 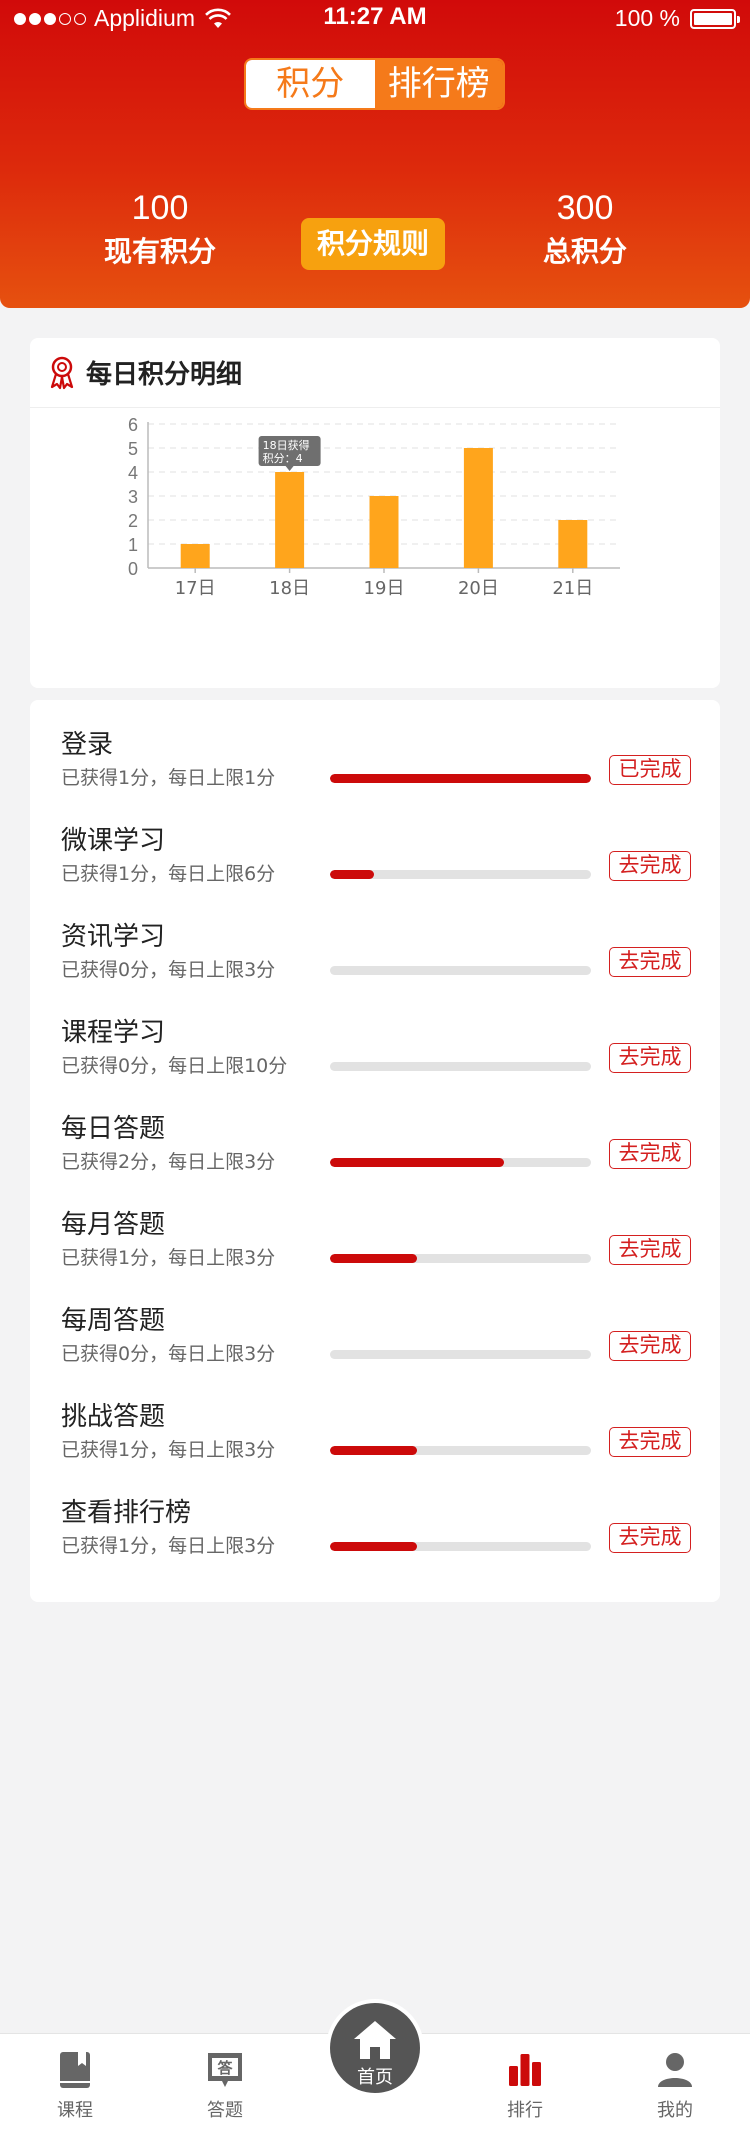 I want to click on y-tick-label: 4, so click(x=133, y=473).